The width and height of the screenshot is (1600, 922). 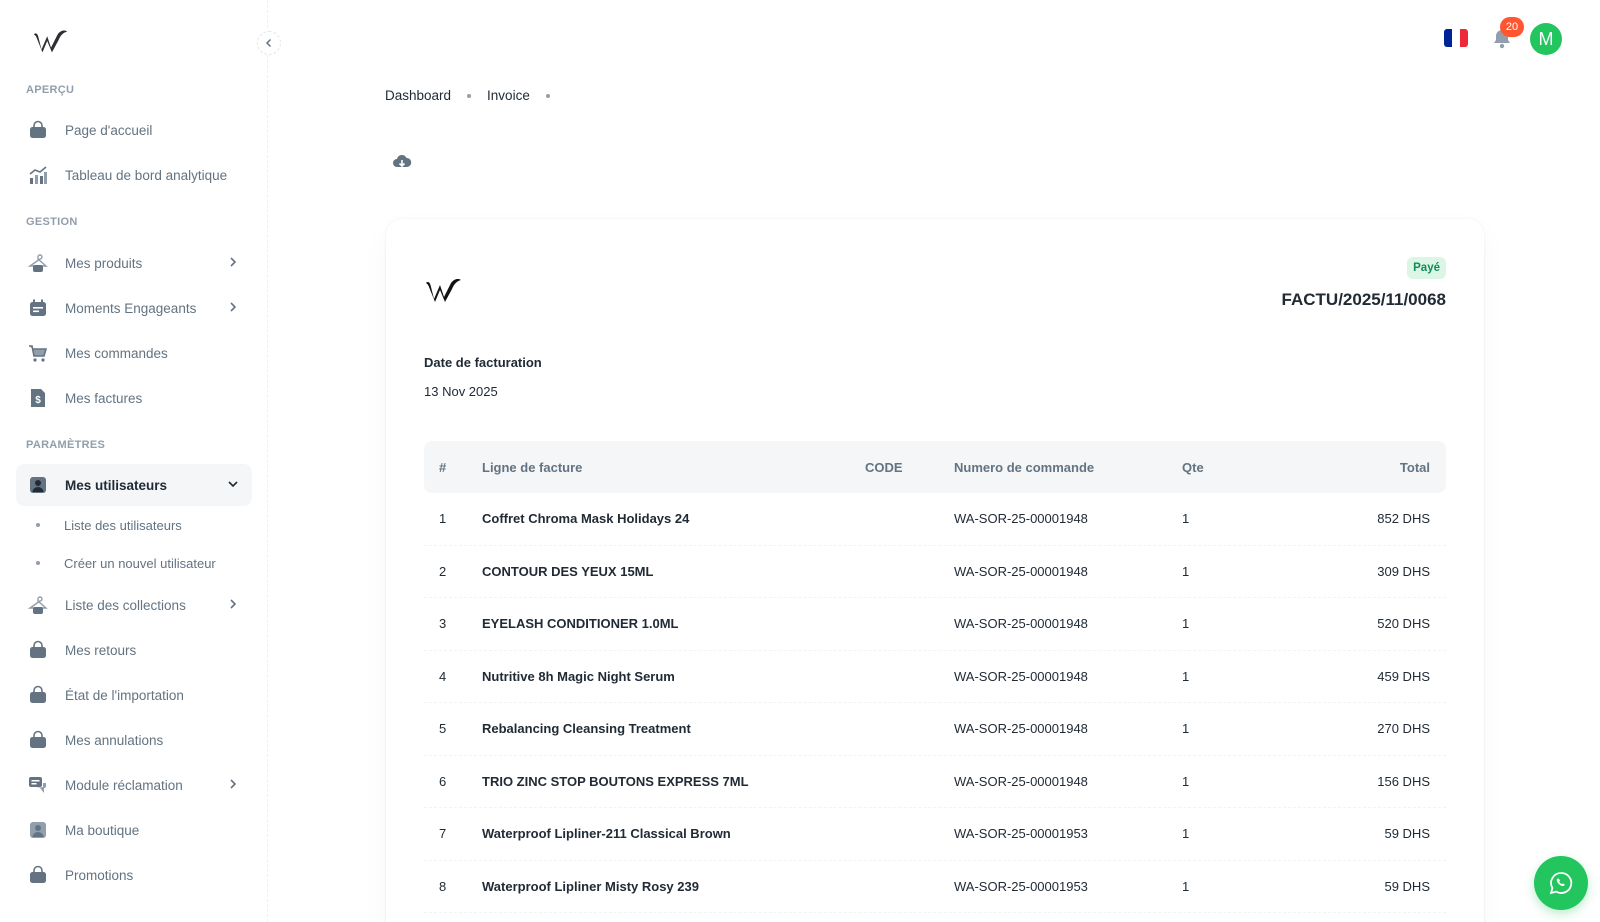 What do you see at coordinates (1561, 883) in the screenshot?
I see `whatsapp-chat-button` at bounding box center [1561, 883].